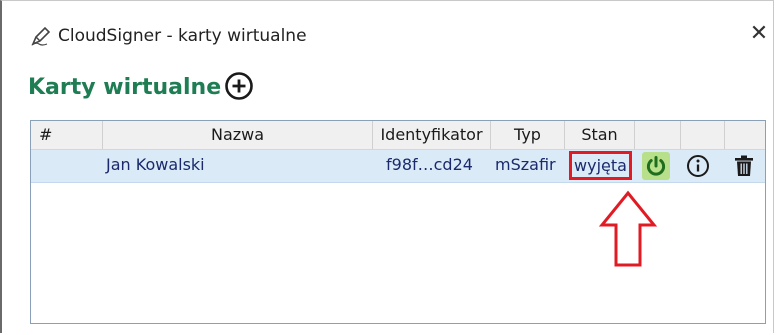 Image resolution: width=776 pixels, height=335 pixels. I want to click on trash-icon, so click(744, 166).